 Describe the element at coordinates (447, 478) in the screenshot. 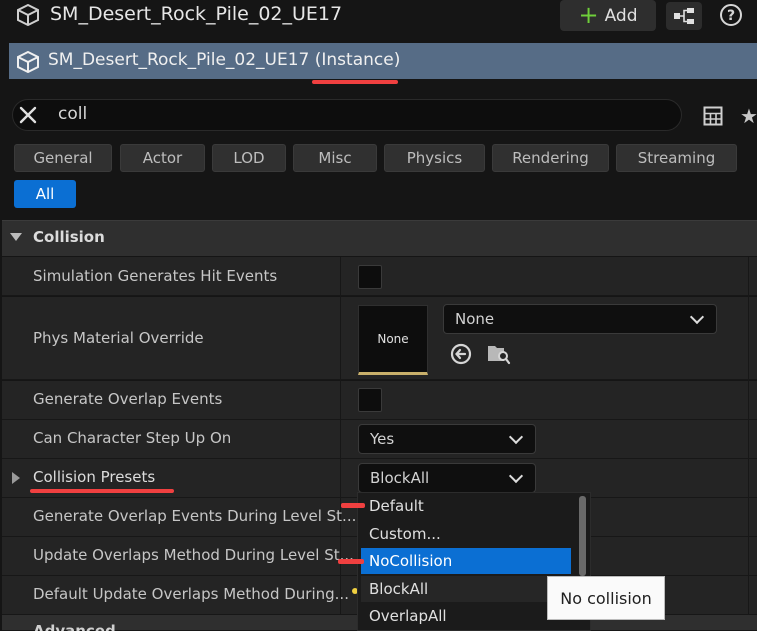

I see `collision-presets-combo: BlockAll` at that location.